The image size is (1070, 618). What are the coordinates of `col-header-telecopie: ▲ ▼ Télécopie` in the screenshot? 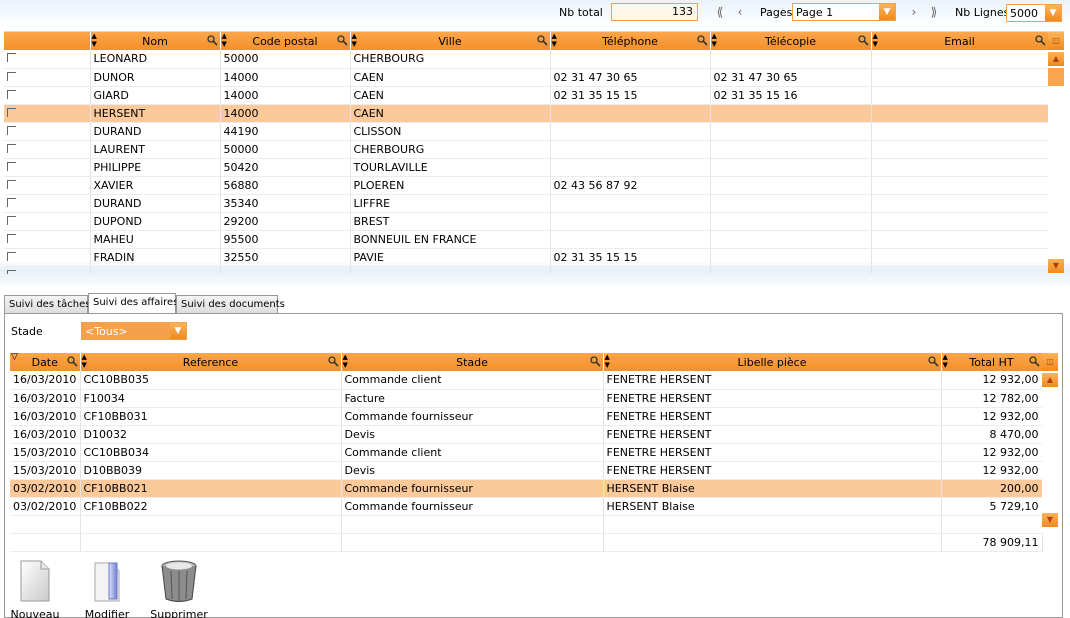 It's located at (791, 41).